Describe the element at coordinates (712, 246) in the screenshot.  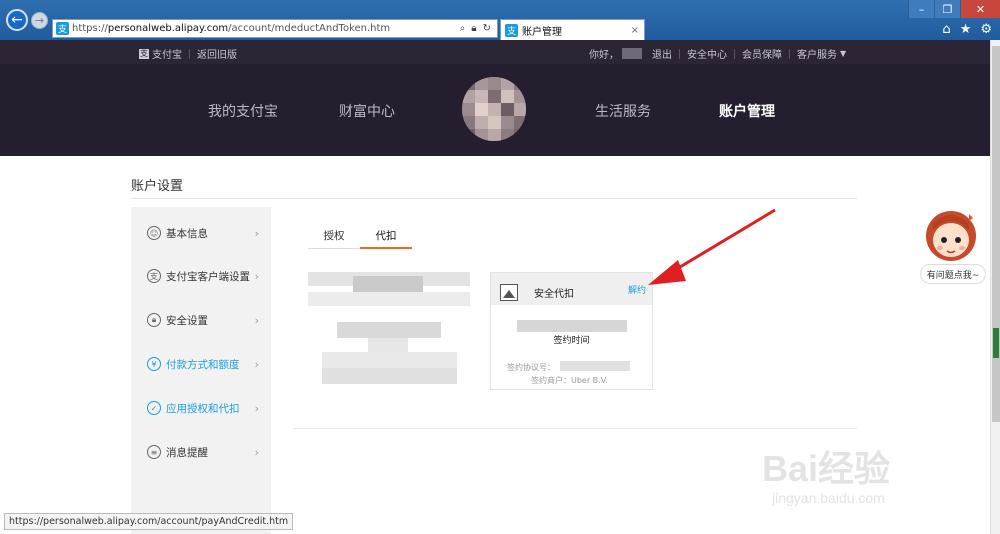
I see `annotation-arrow-icon` at that location.